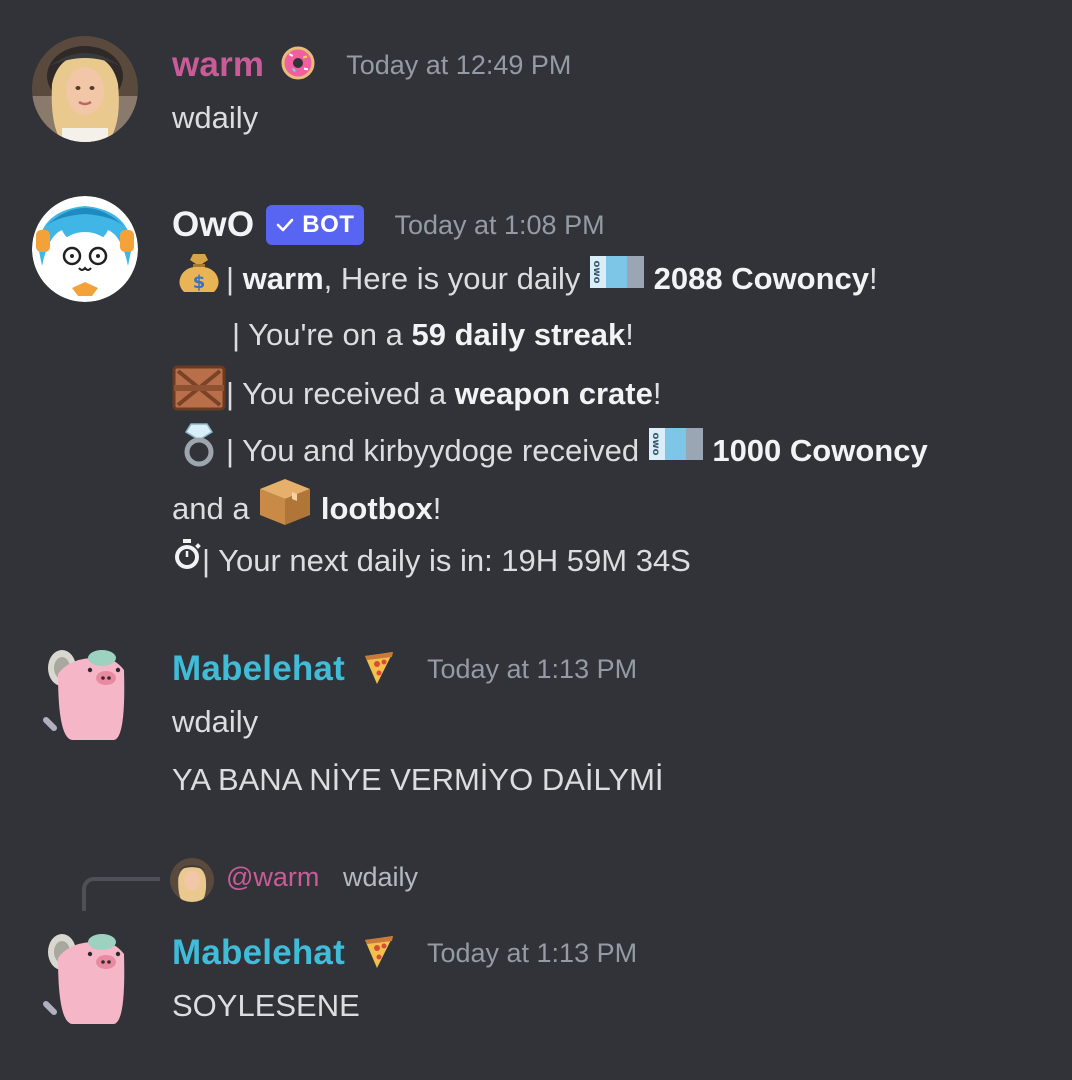 The height and width of the screenshot is (1080, 1072). Describe the element at coordinates (418, 779) in the screenshot. I see `message-content: YA BANA NİYE VERMİYO DAİLYMİ` at that location.